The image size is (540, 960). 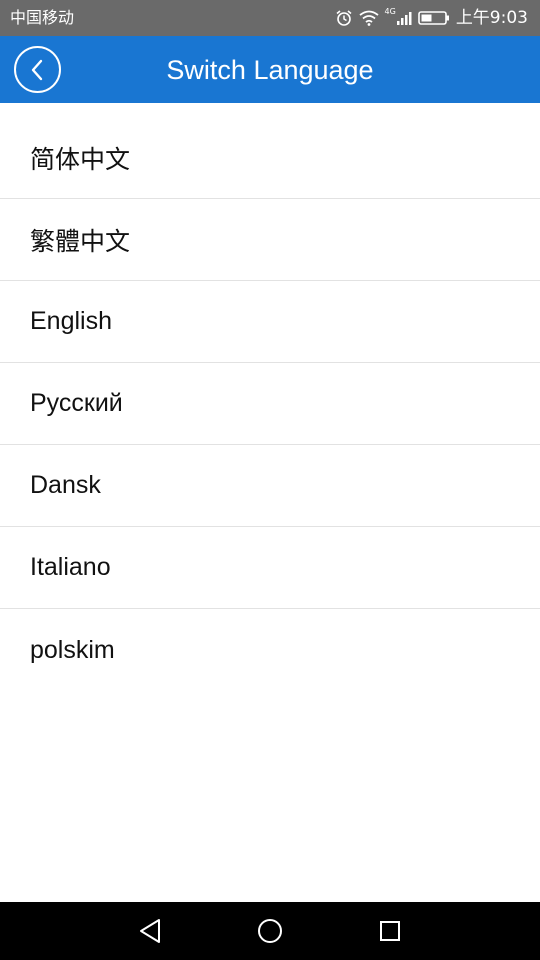 I want to click on language-option-russian: Русский, so click(x=270, y=404).